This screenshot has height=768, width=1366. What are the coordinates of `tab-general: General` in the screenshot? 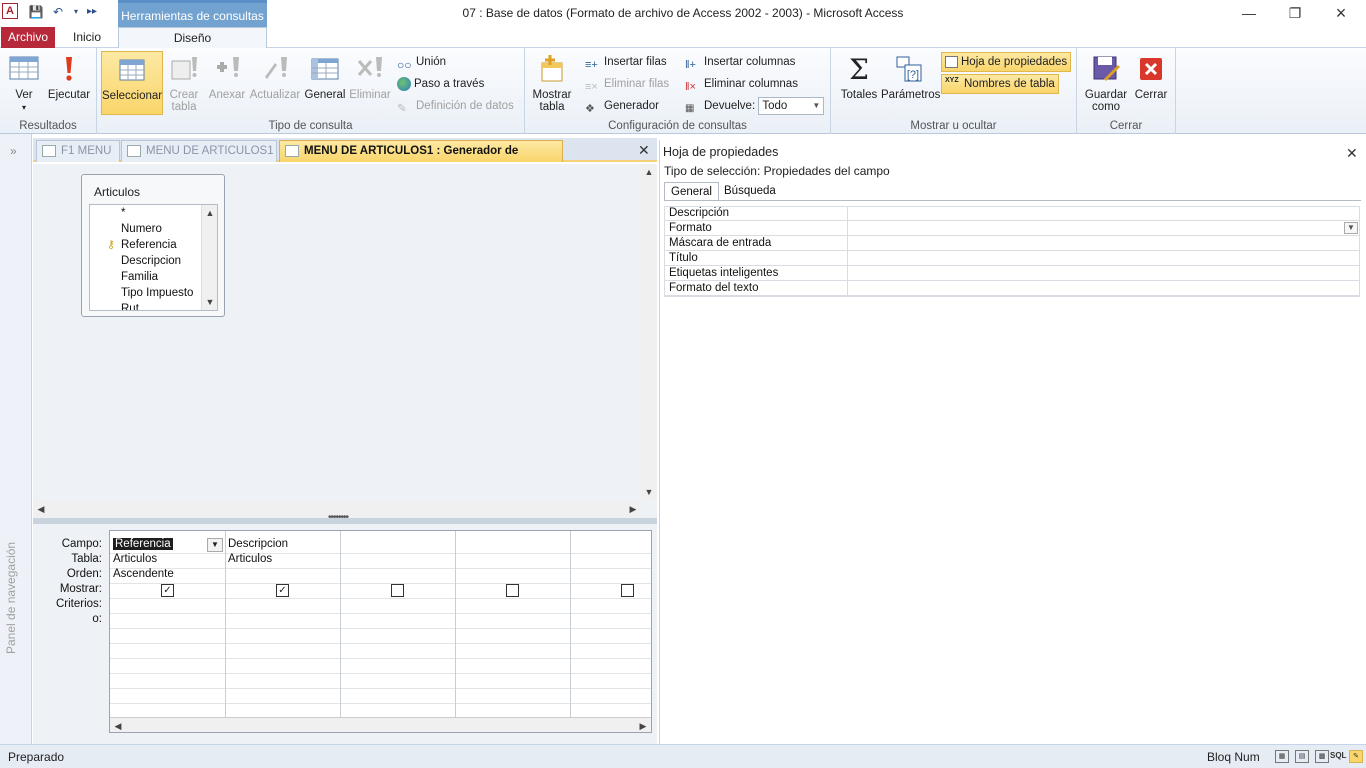 It's located at (691, 191).